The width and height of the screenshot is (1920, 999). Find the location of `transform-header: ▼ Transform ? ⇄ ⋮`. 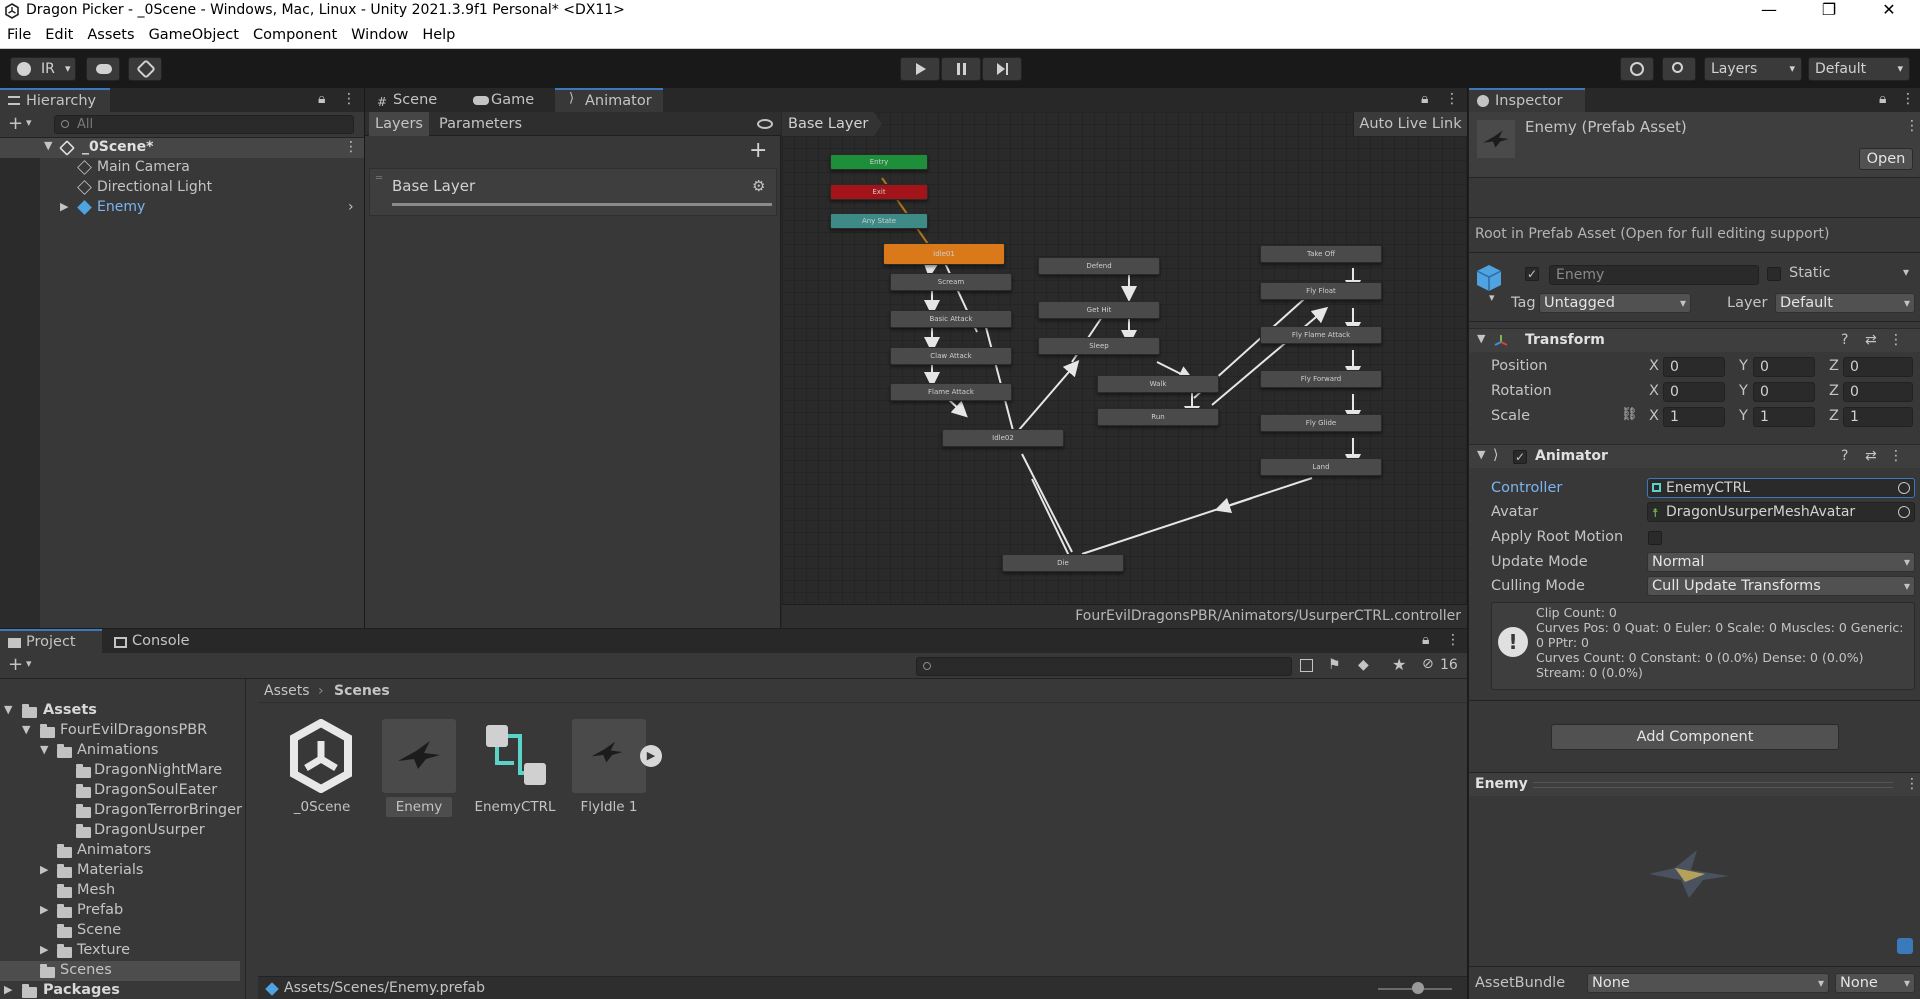

transform-header: ▼ Transform ? ⇄ ⋮ is located at coordinates (1694, 340).